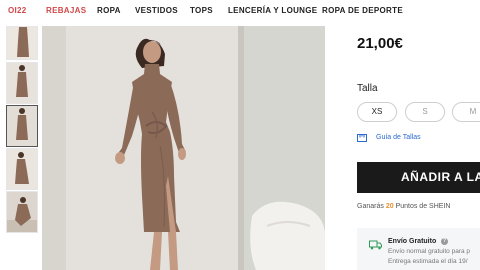 The image size is (480, 270). Describe the element at coordinates (375, 245) in the screenshot. I see `truck-icon` at that location.